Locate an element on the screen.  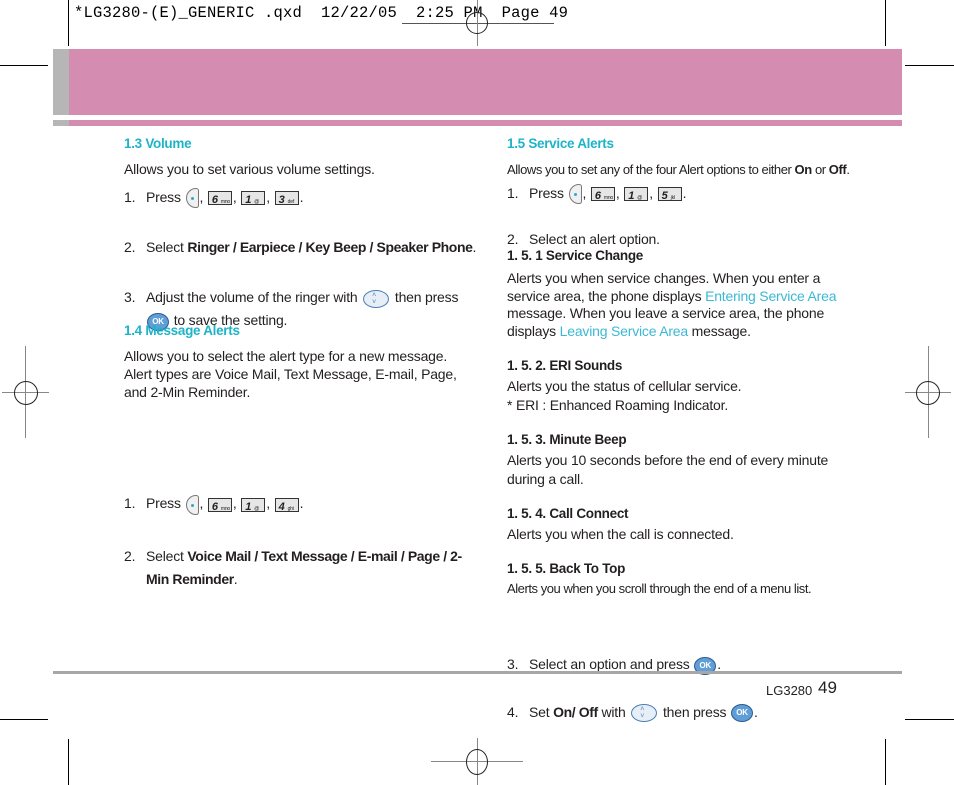
intro-line: and 2-Min Reminder. is located at coordinates (187, 392).